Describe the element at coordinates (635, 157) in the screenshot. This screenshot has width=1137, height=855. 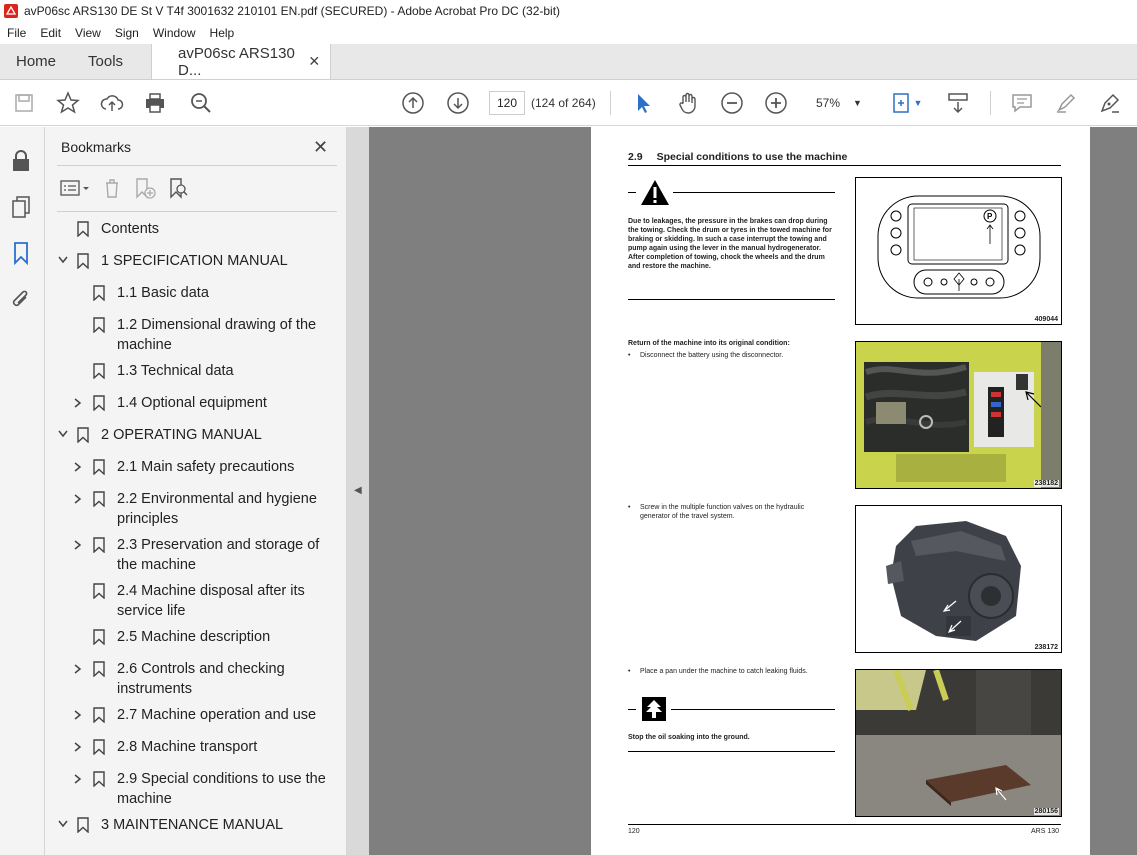
I see `section-number: 2.9` at that location.